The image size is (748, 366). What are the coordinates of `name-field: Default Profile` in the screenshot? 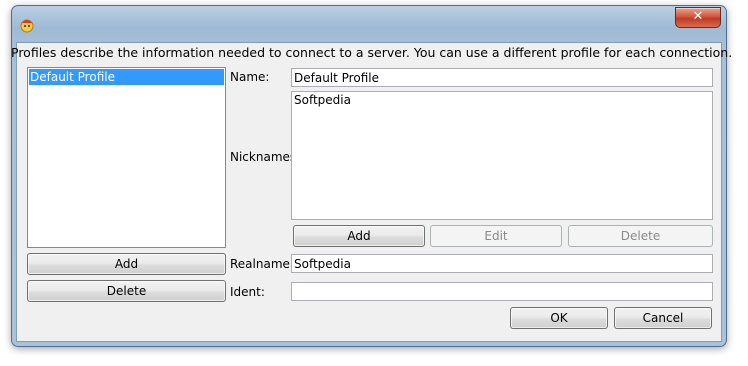 It's located at (502, 77).